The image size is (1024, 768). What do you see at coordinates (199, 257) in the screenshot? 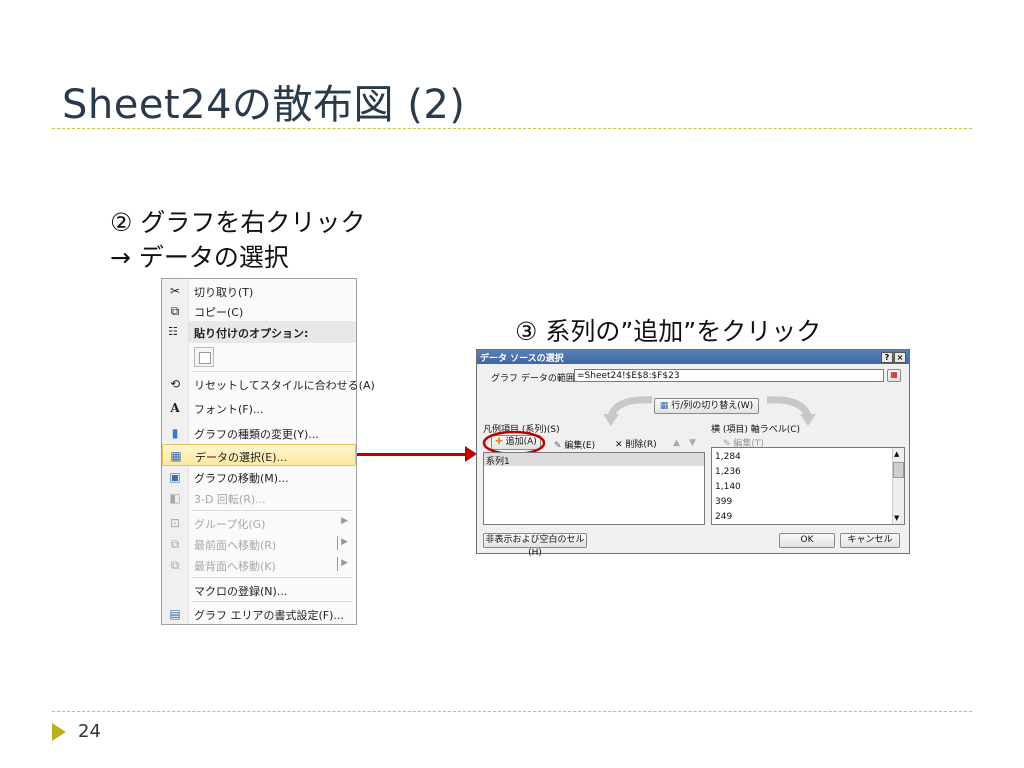
I see `step2-line2: → データの選択` at bounding box center [199, 257].